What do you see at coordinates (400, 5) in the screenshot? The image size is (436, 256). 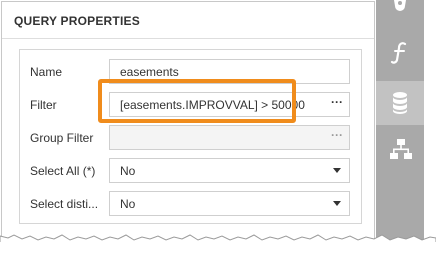 I see `gear-icon` at bounding box center [400, 5].